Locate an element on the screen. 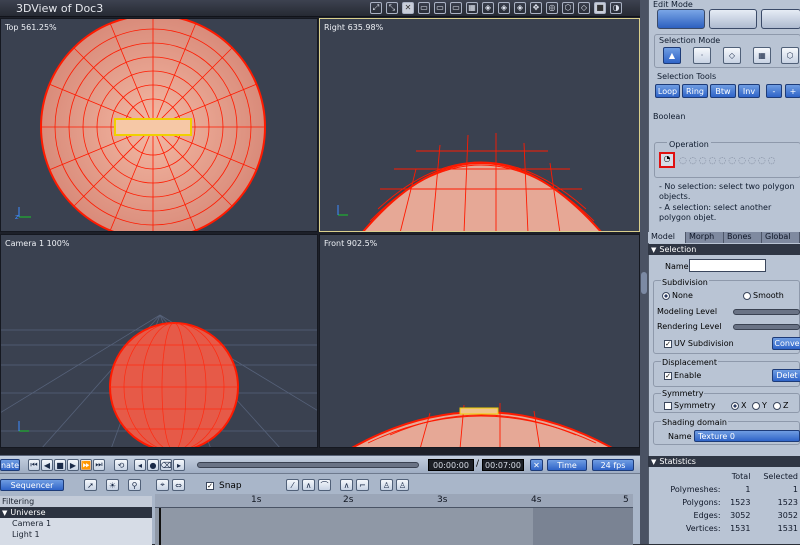 This screenshot has height=545, width=800. between-button: Btw is located at coordinates (723, 91).